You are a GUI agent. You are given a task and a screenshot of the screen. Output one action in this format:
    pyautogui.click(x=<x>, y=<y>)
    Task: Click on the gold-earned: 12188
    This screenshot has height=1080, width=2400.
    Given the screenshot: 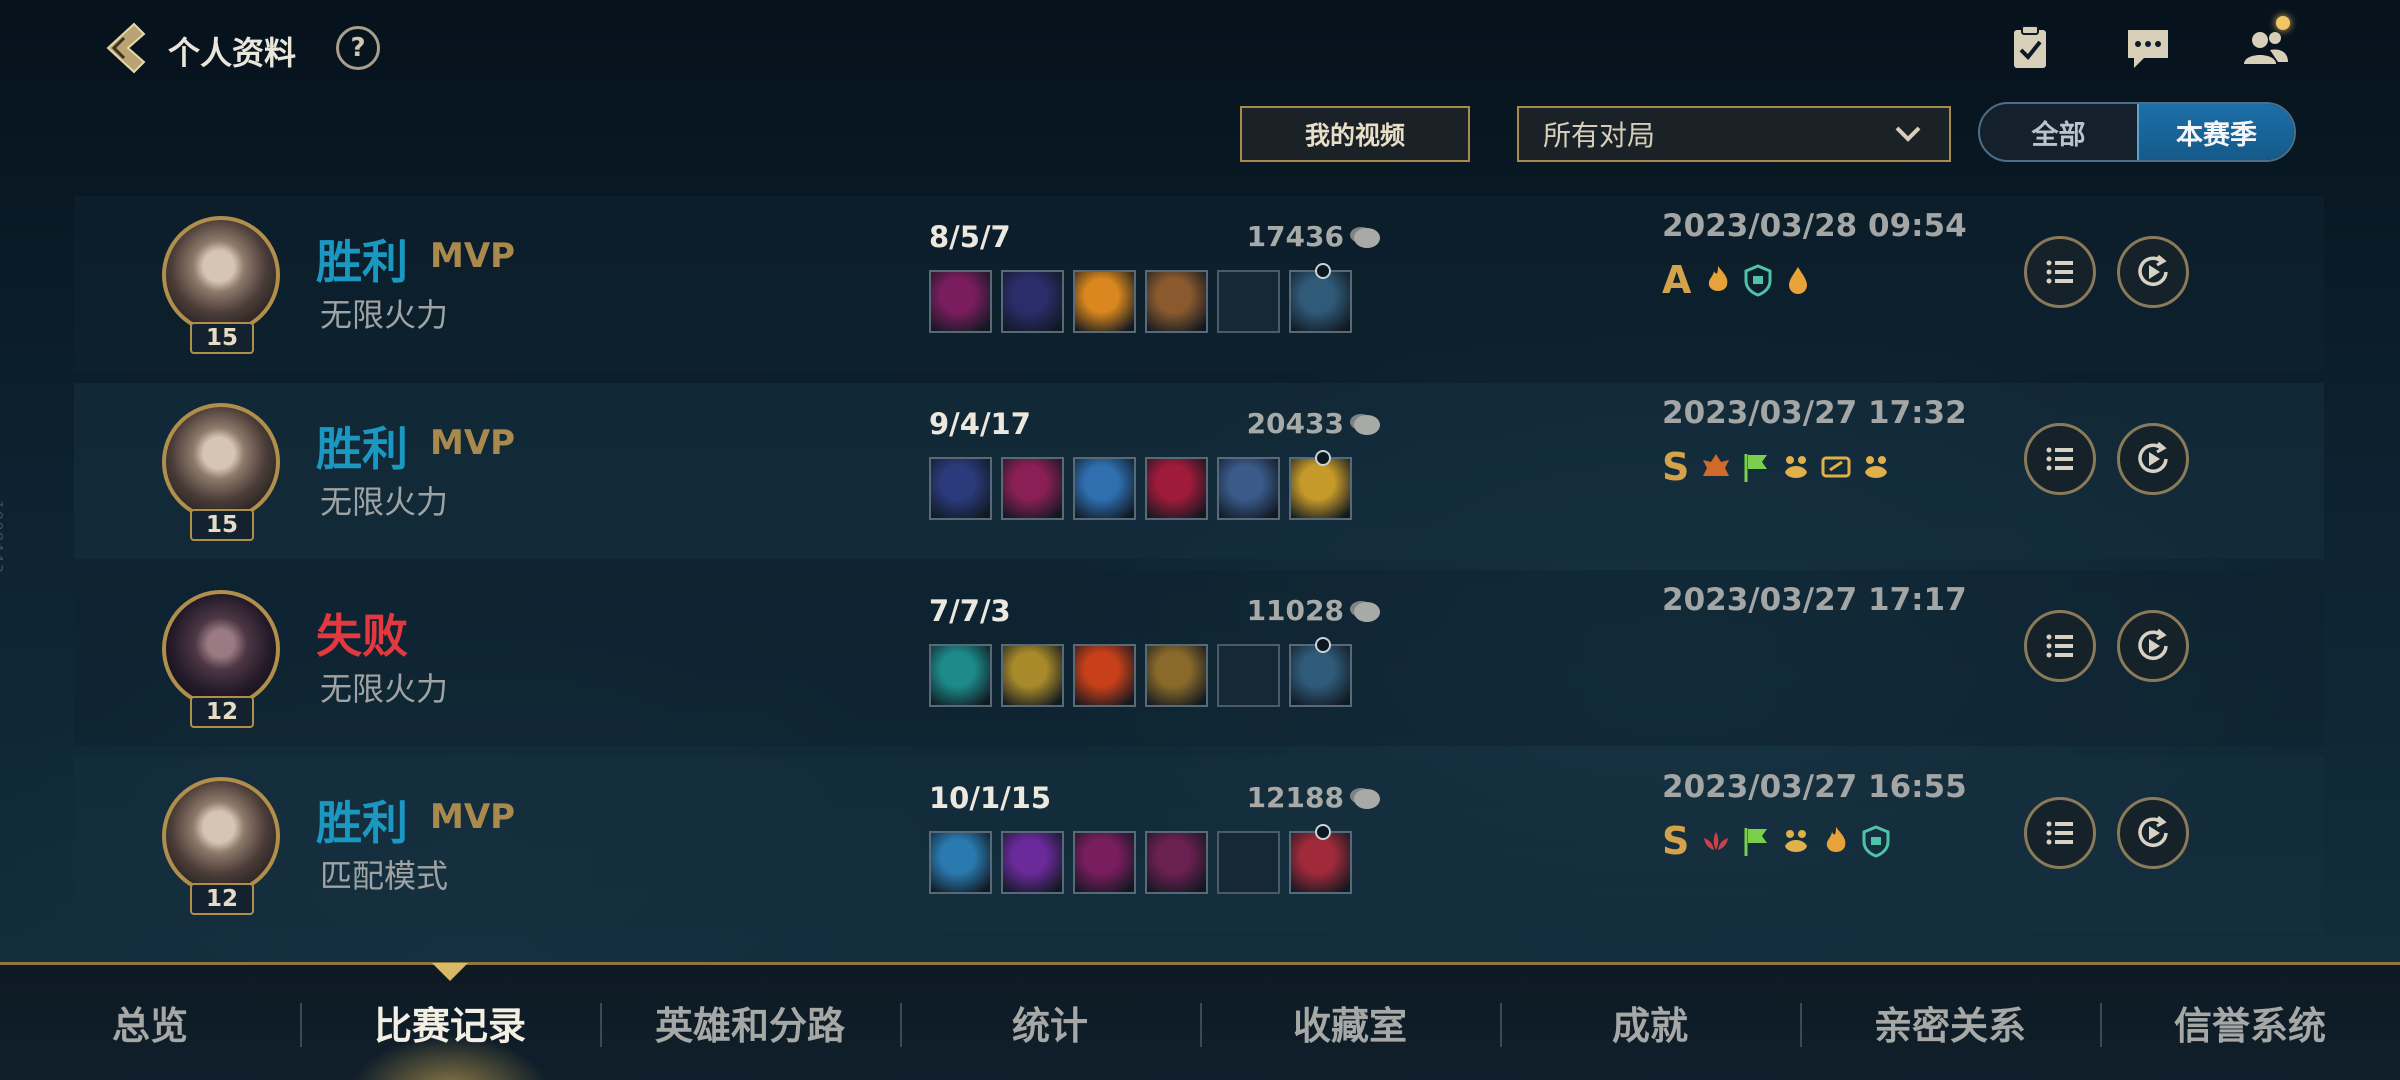 What is the action you would take?
    pyautogui.click(x=1295, y=797)
    